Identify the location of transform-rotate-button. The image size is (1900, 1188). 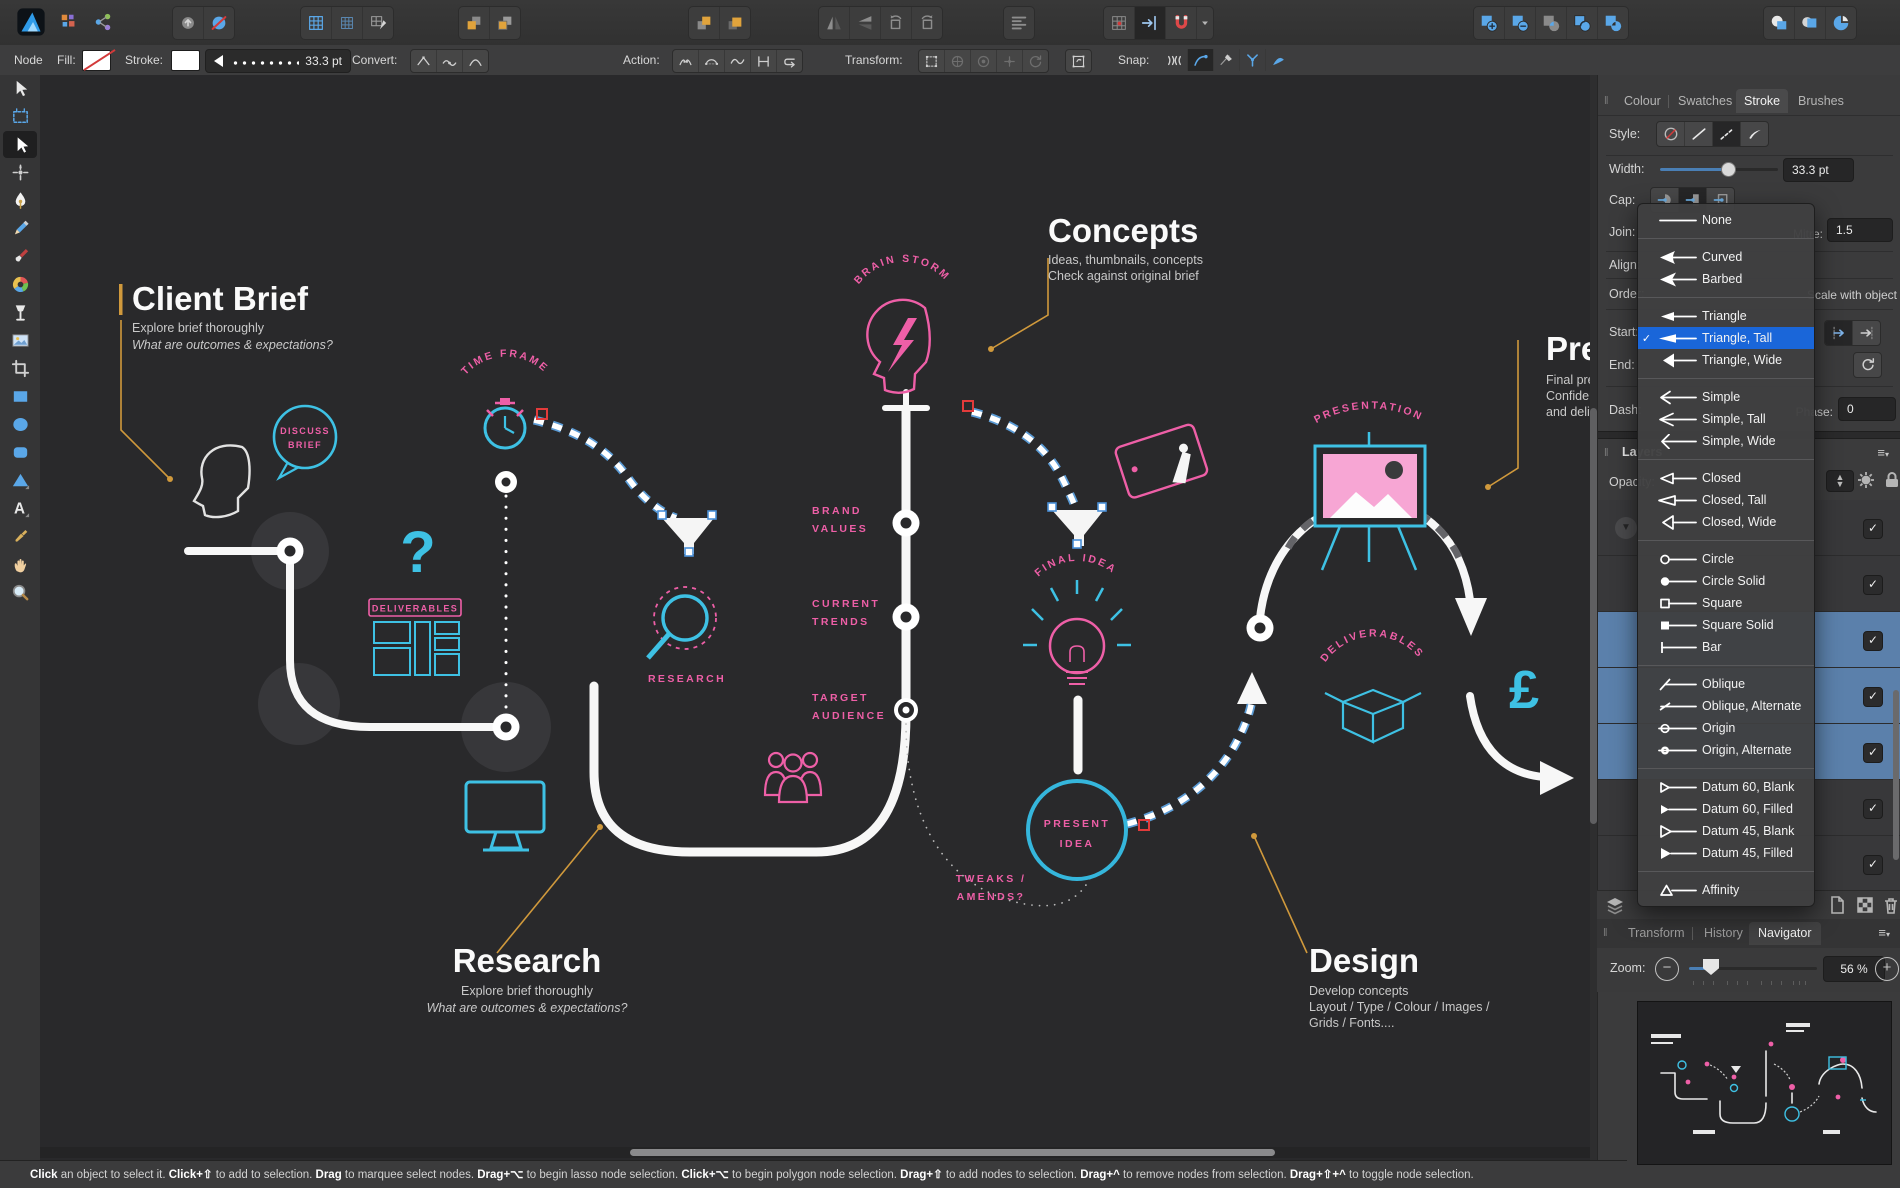
(958, 61).